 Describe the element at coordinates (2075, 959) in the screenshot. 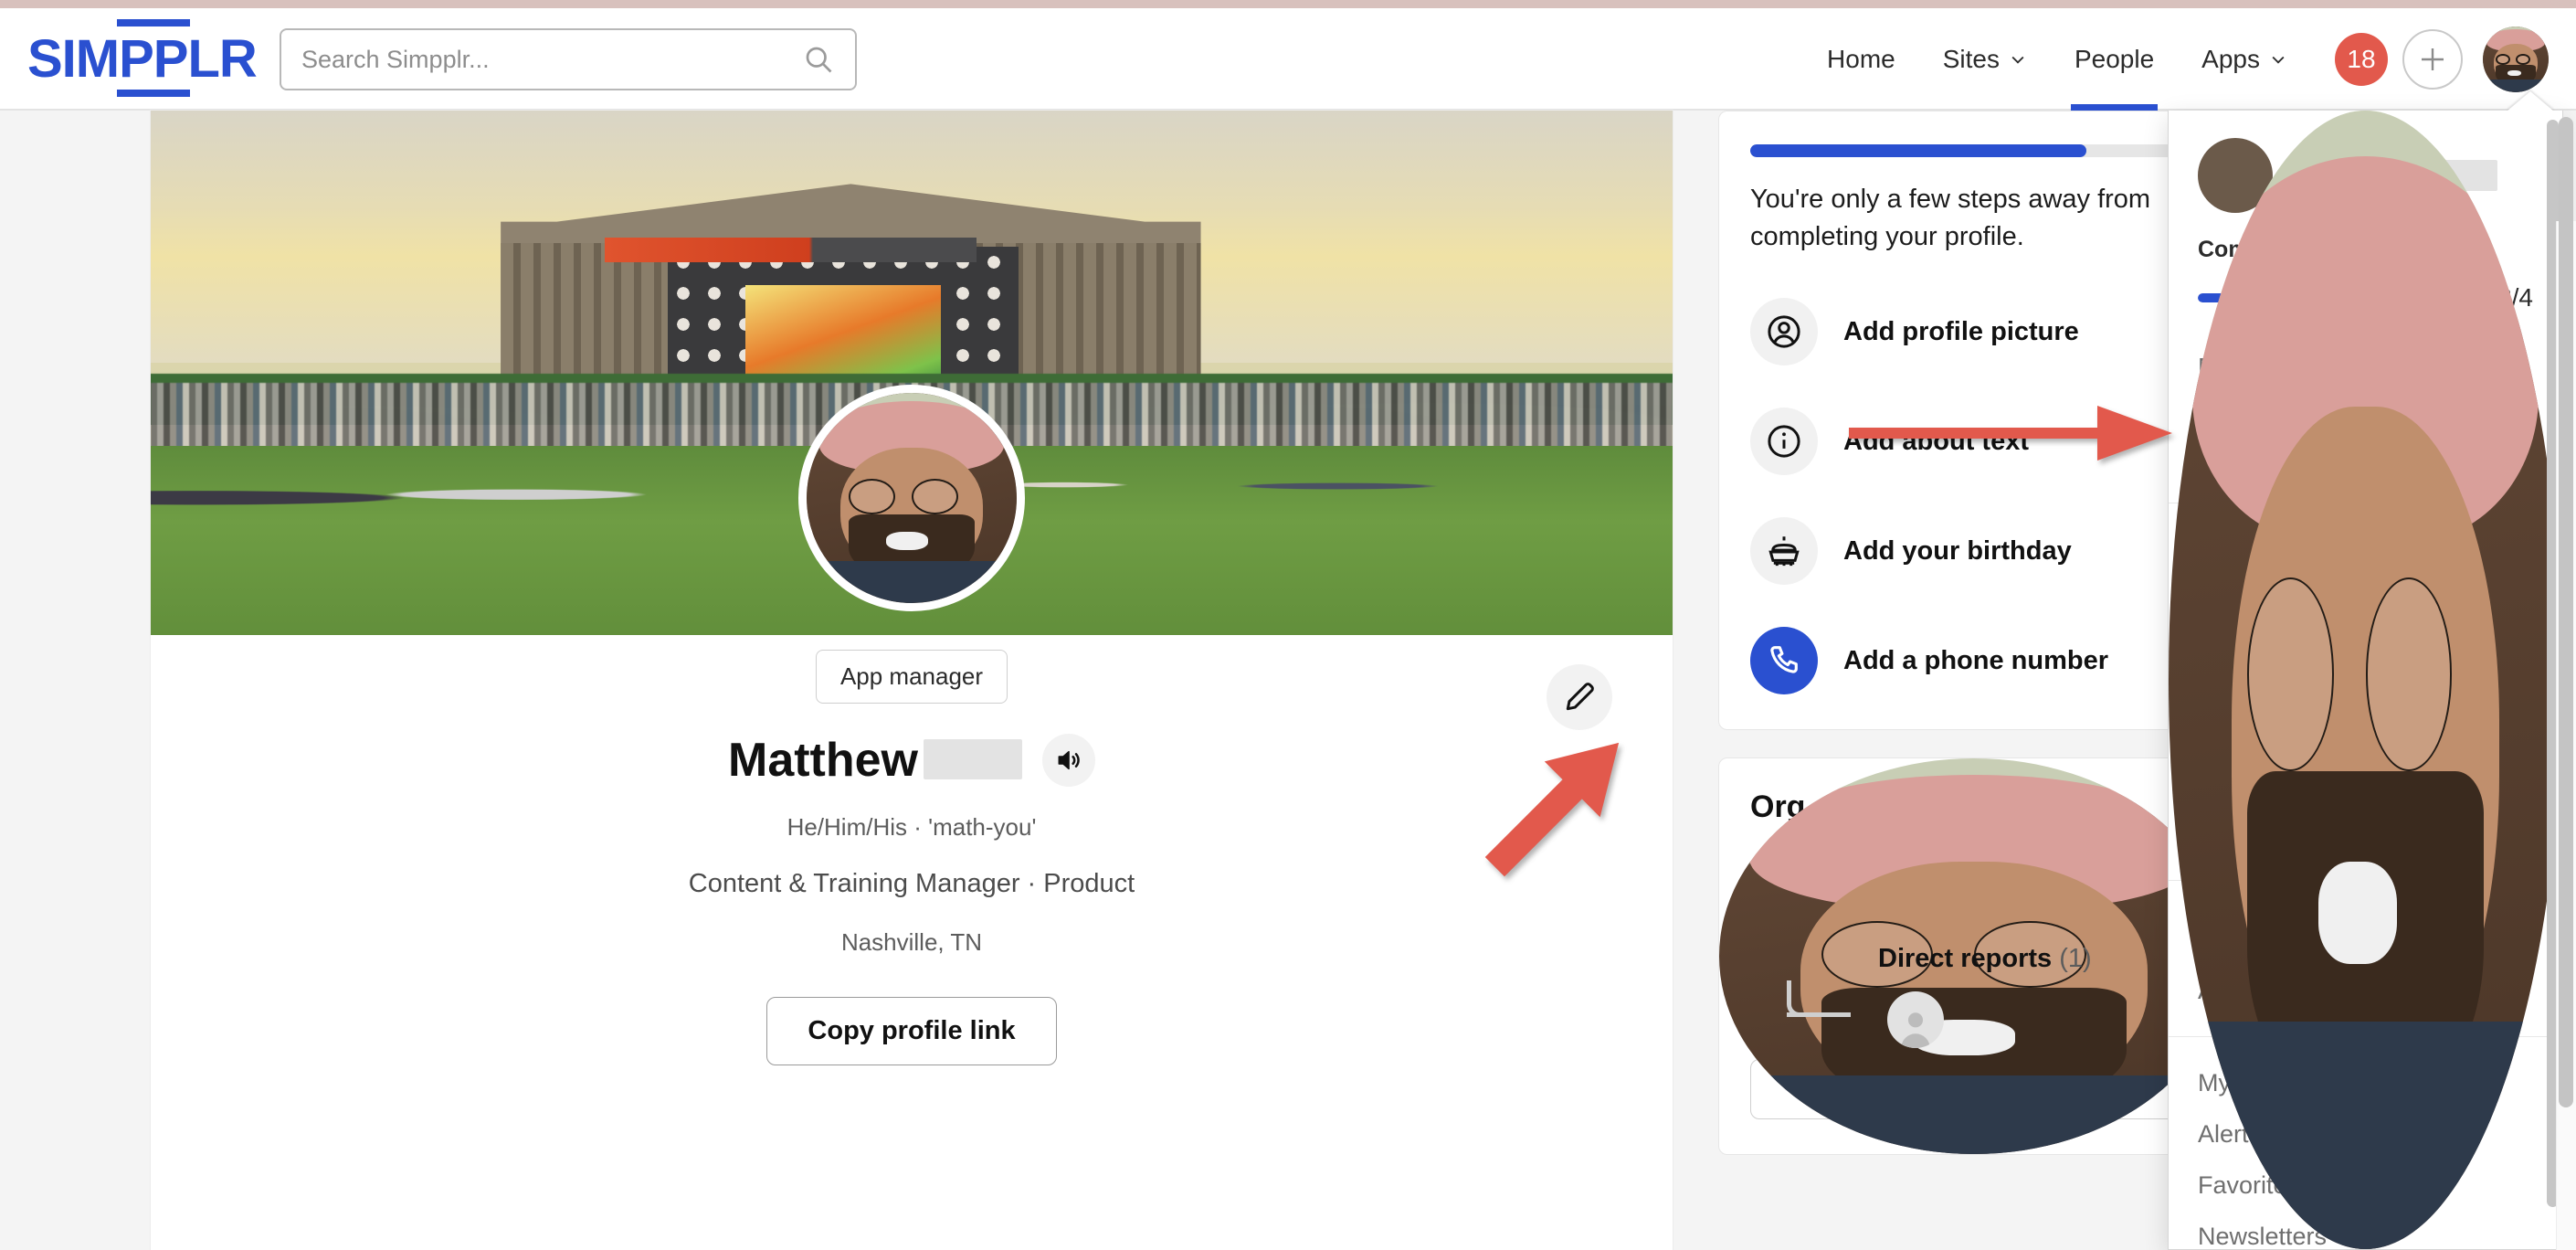

I see `direct-reports-count: (1)` at that location.